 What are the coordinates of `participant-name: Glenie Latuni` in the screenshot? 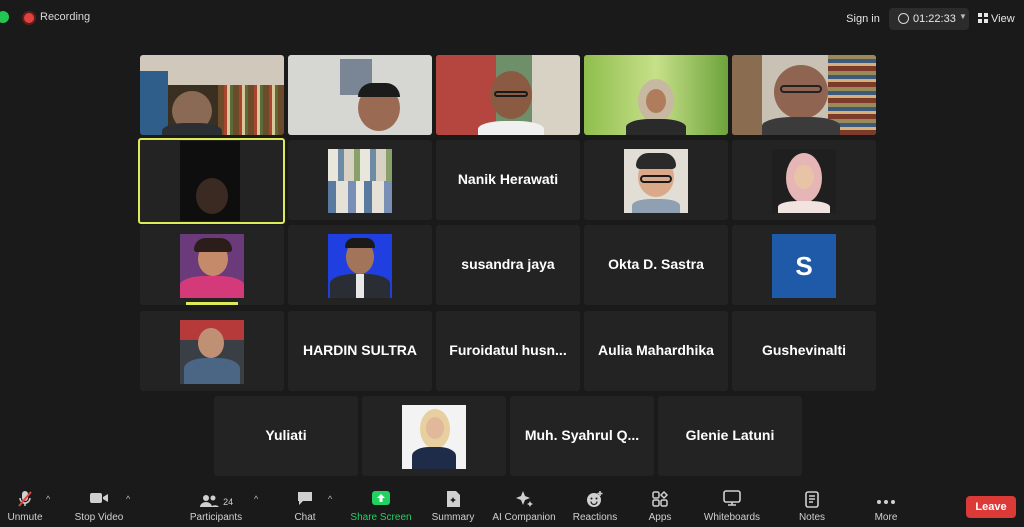 It's located at (730, 435).